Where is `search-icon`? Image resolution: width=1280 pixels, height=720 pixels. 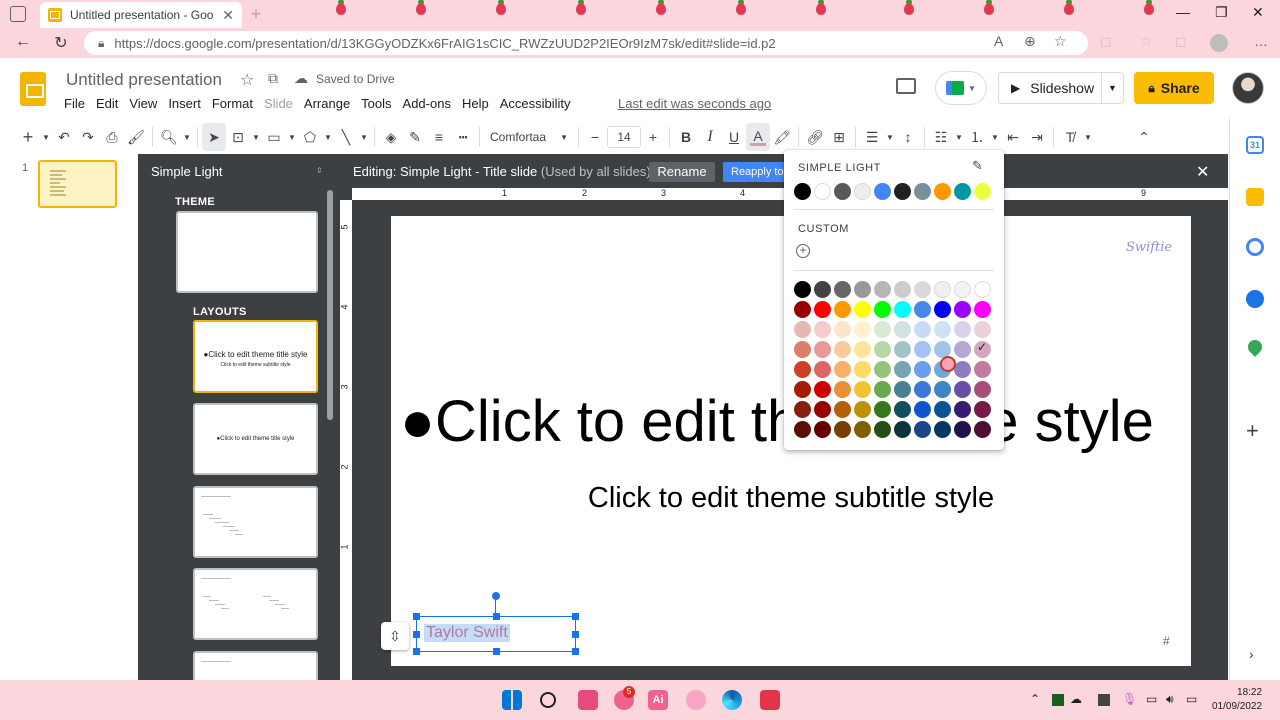 search-icon is located at coordinates (548, 700).